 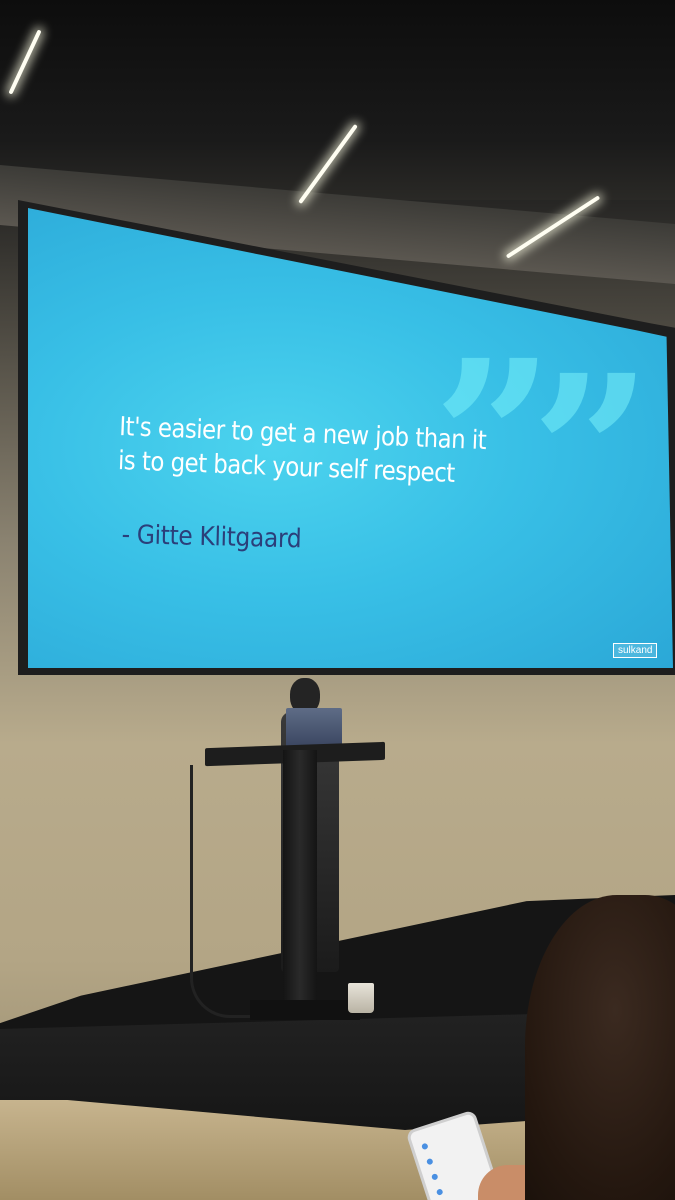 What do you see at coordinates (314, 728) in the screenshot?
I see `laptop` at bounding box center [314, 728].